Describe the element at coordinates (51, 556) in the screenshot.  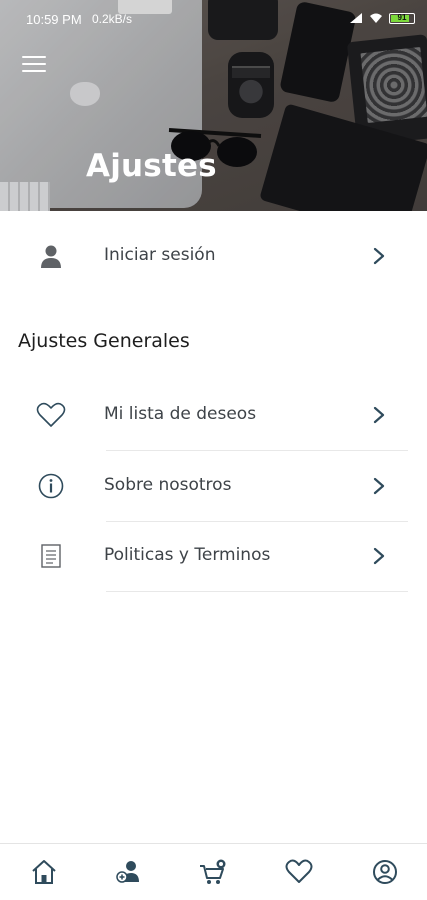
I see `document-icon` at that location.